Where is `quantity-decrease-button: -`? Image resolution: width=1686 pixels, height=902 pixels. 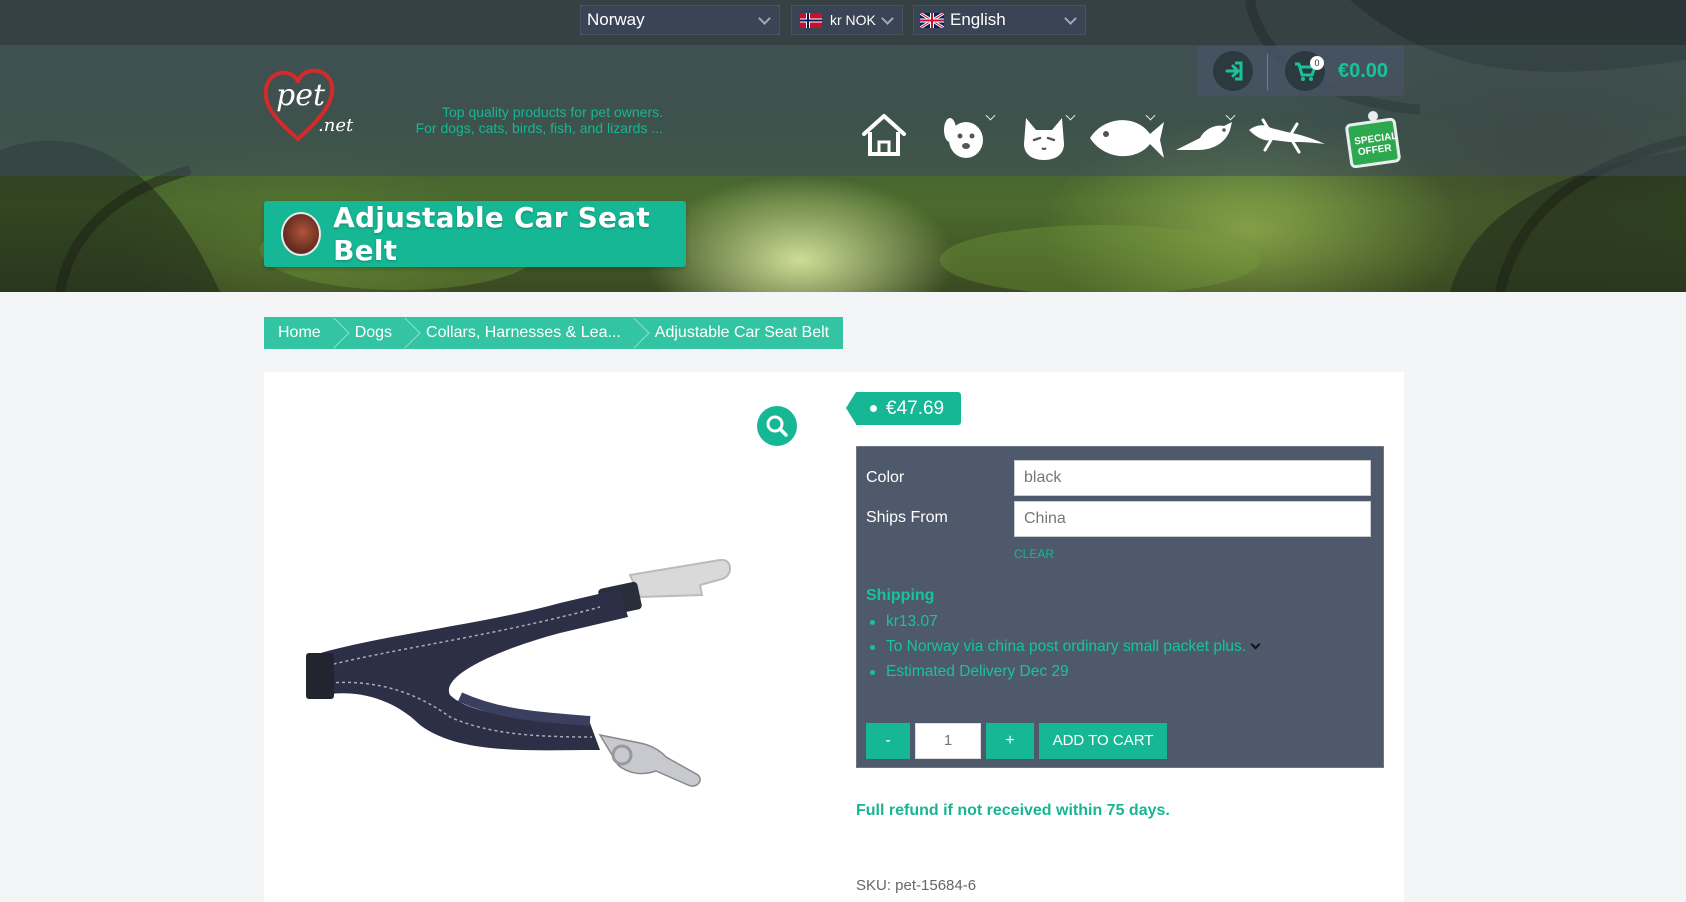
quantity-decrease-button: - is located at coordinates (888, 741).